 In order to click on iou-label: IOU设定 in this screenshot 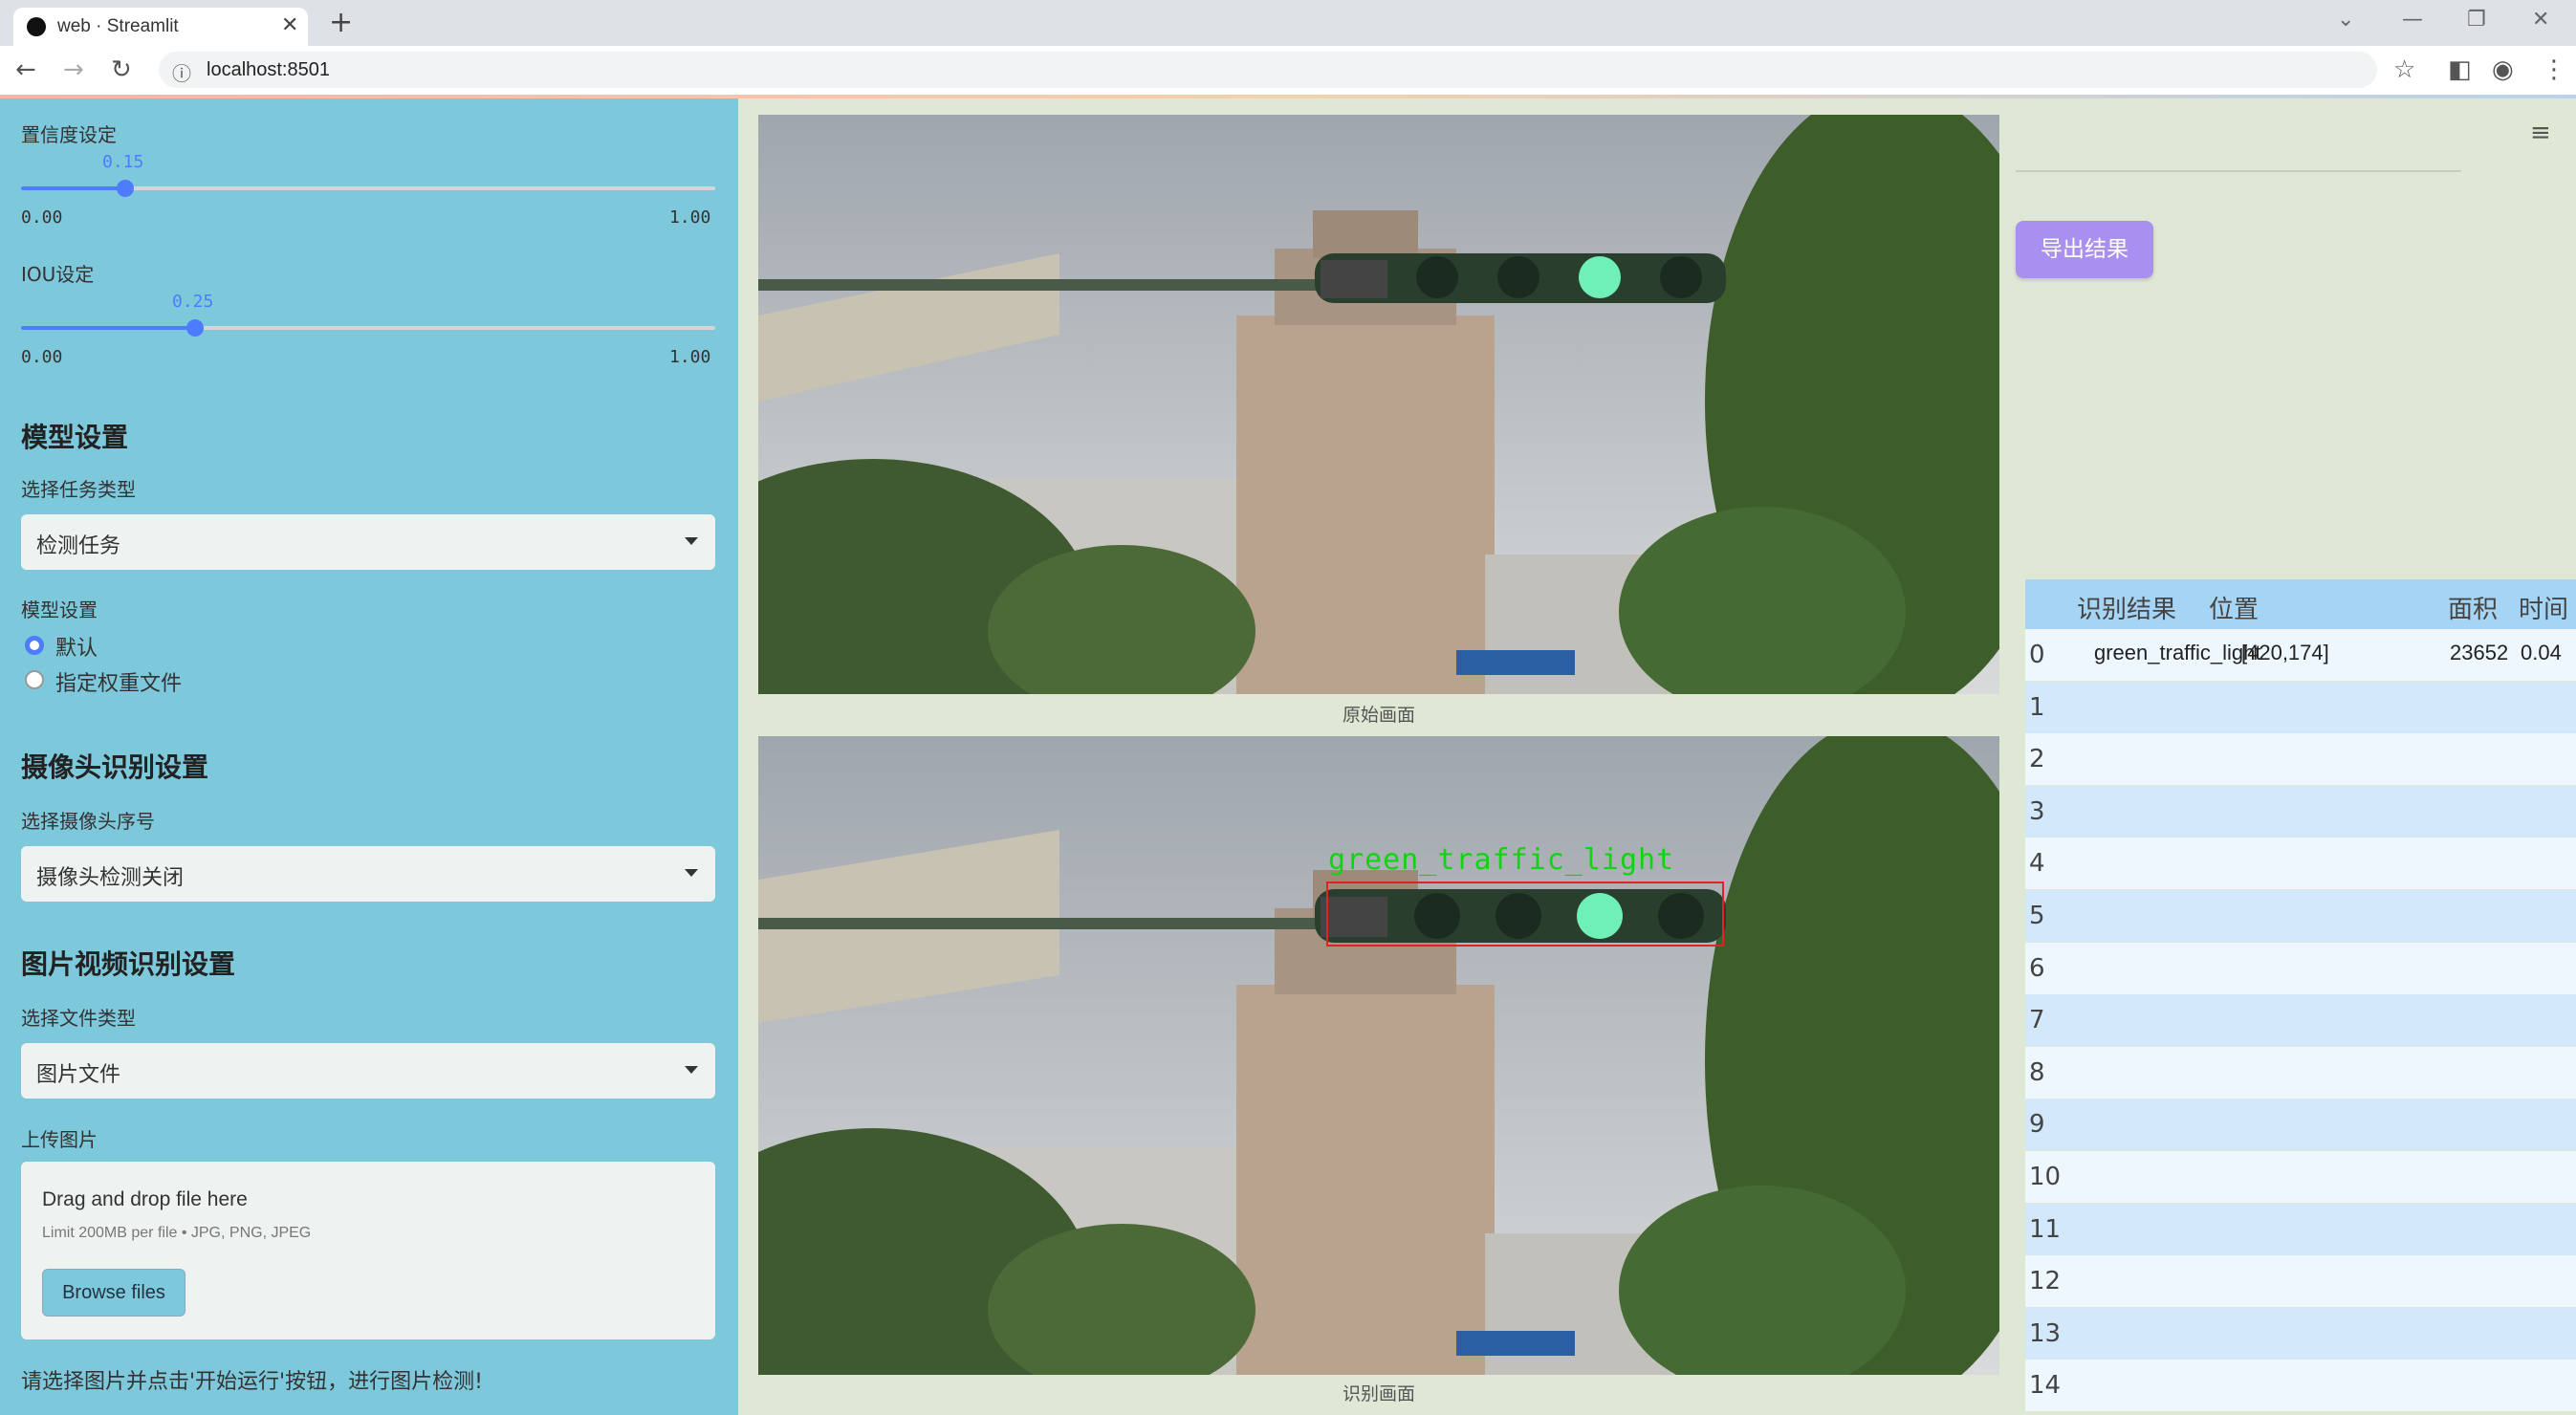, I will do `click(58, 274)`.